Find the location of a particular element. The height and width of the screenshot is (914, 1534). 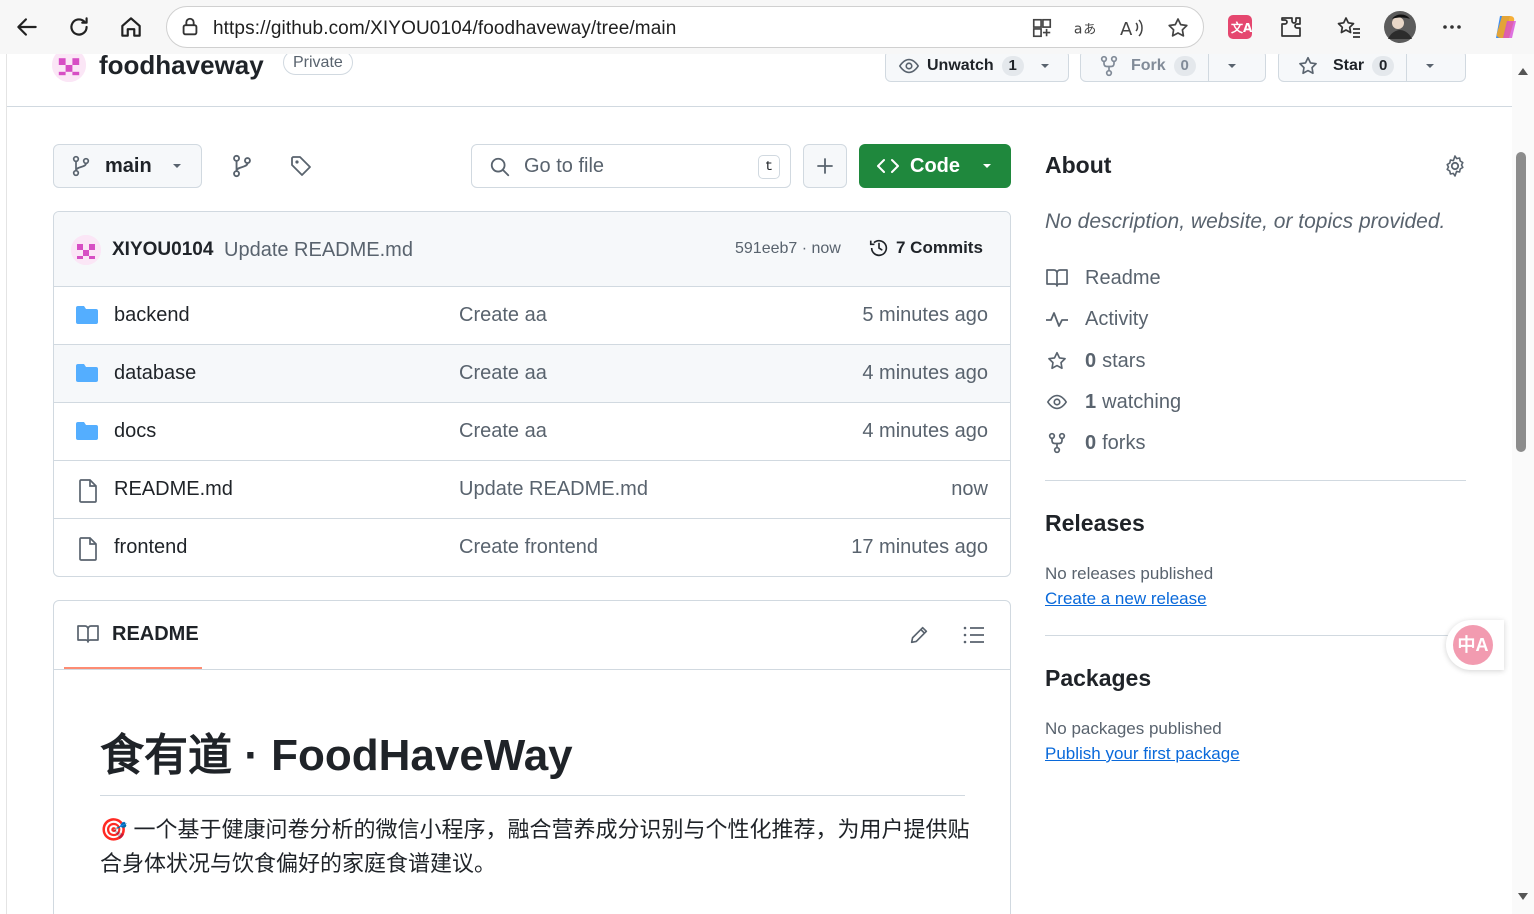

table-row: database Create aa 4 minutes ago is located at coordinates (532, 374).